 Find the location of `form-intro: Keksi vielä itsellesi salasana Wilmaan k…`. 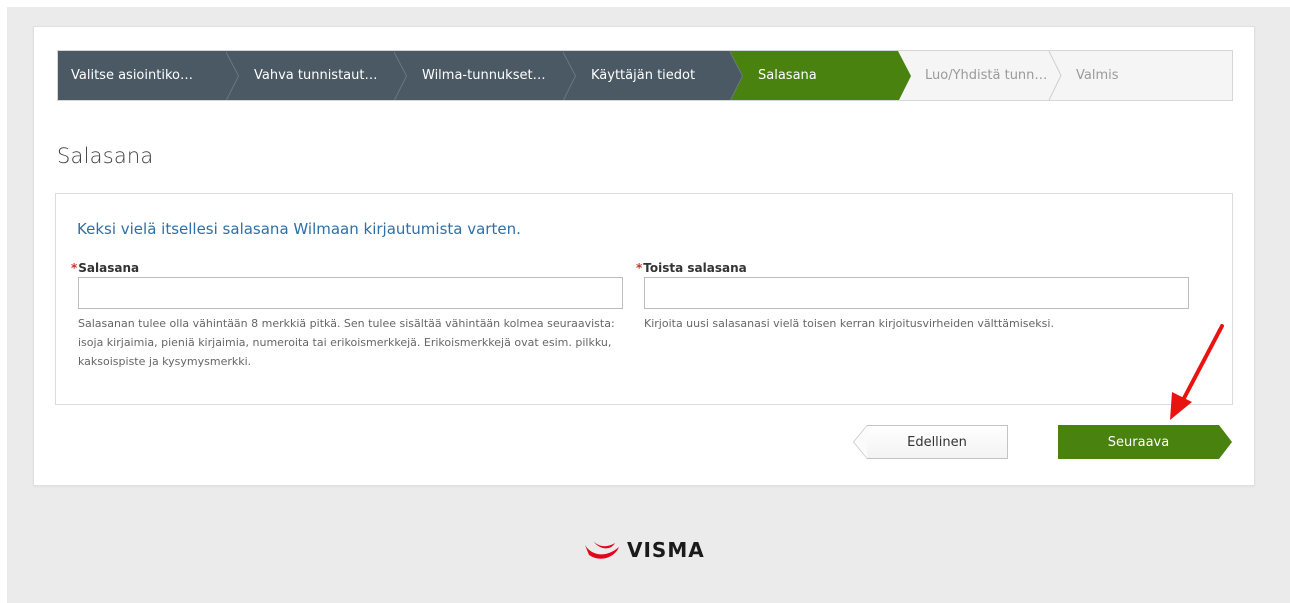

form-intro: Keksi vielä itsellesi salasana Wilmaan k… is located at coordinates (299, 229).